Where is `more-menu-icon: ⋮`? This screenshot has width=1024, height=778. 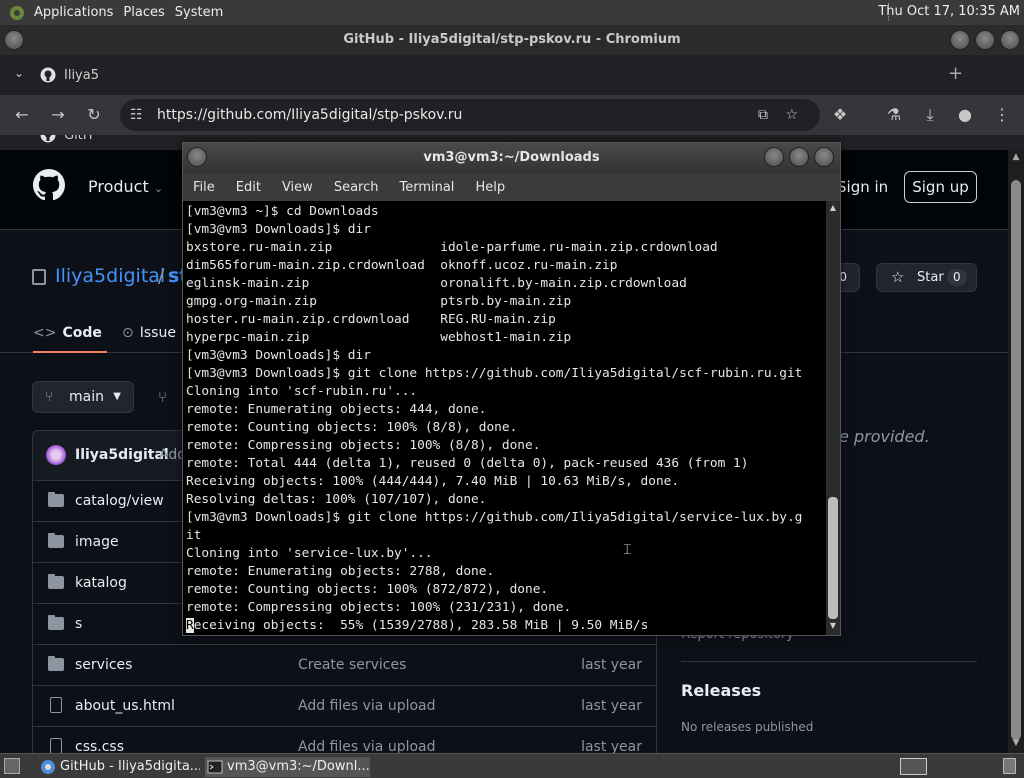 more-menu-icon: ⋮ is located at coordinates (1002, 115).